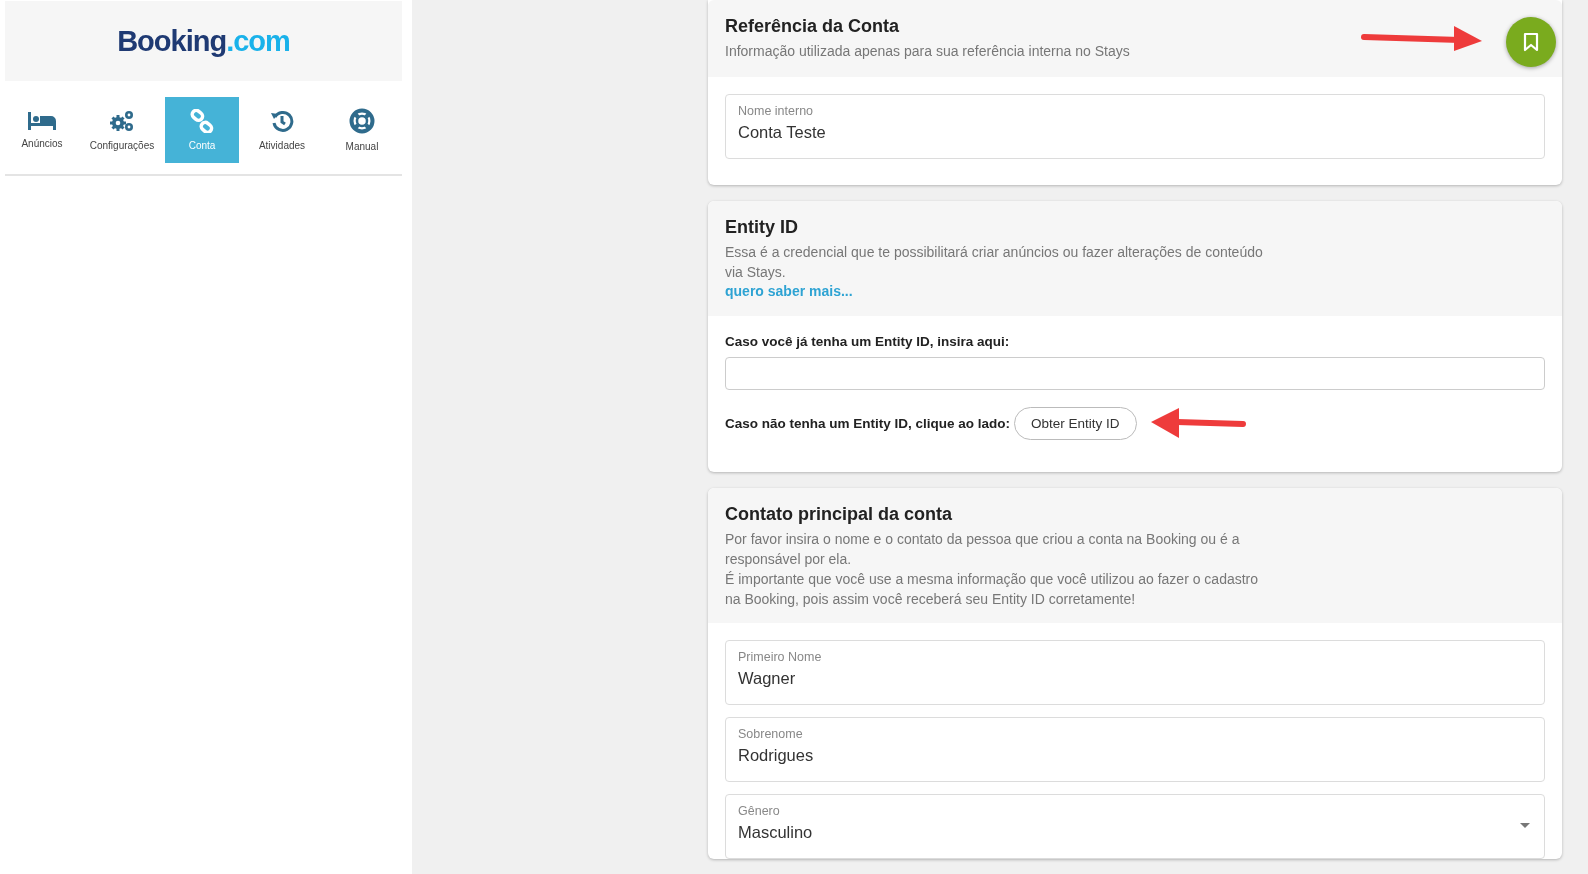  What do you see at coordinates (202, 121) in the screenshot?
I see `link-icon` at bounding box center [202, 121].